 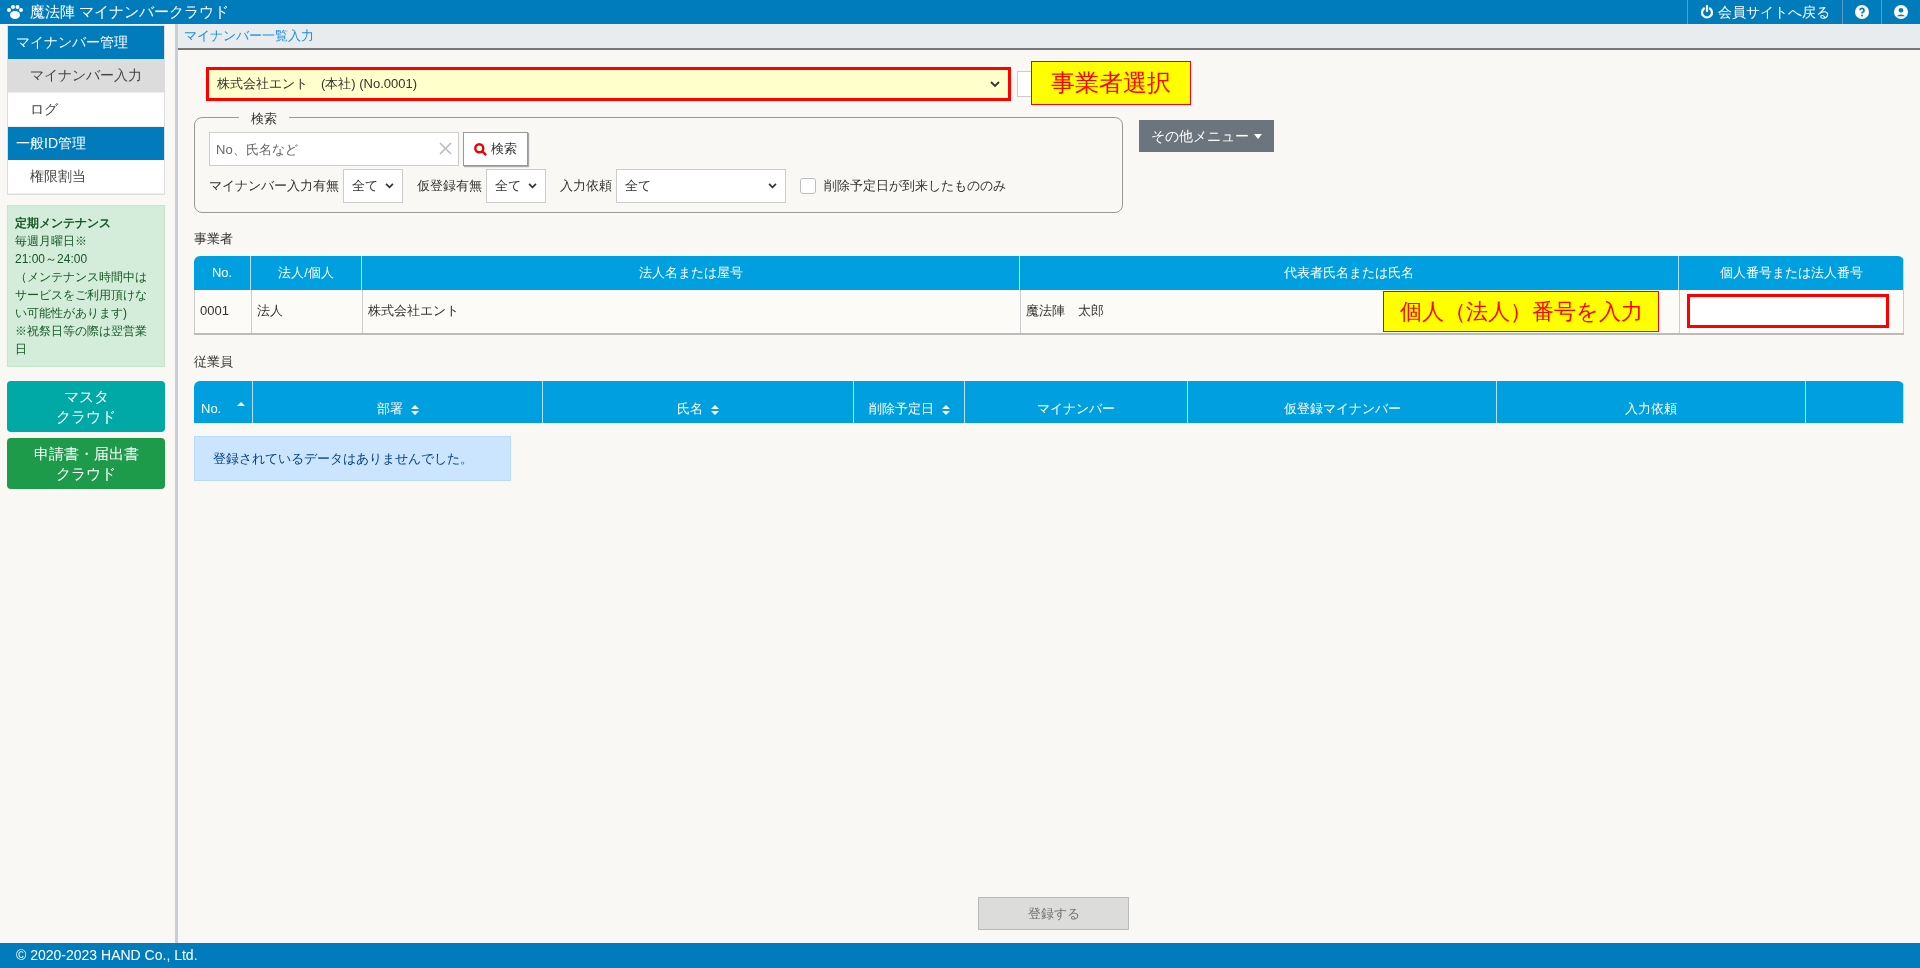 I want to click on column-header: 法人/個人, so click(x=306, y=272).